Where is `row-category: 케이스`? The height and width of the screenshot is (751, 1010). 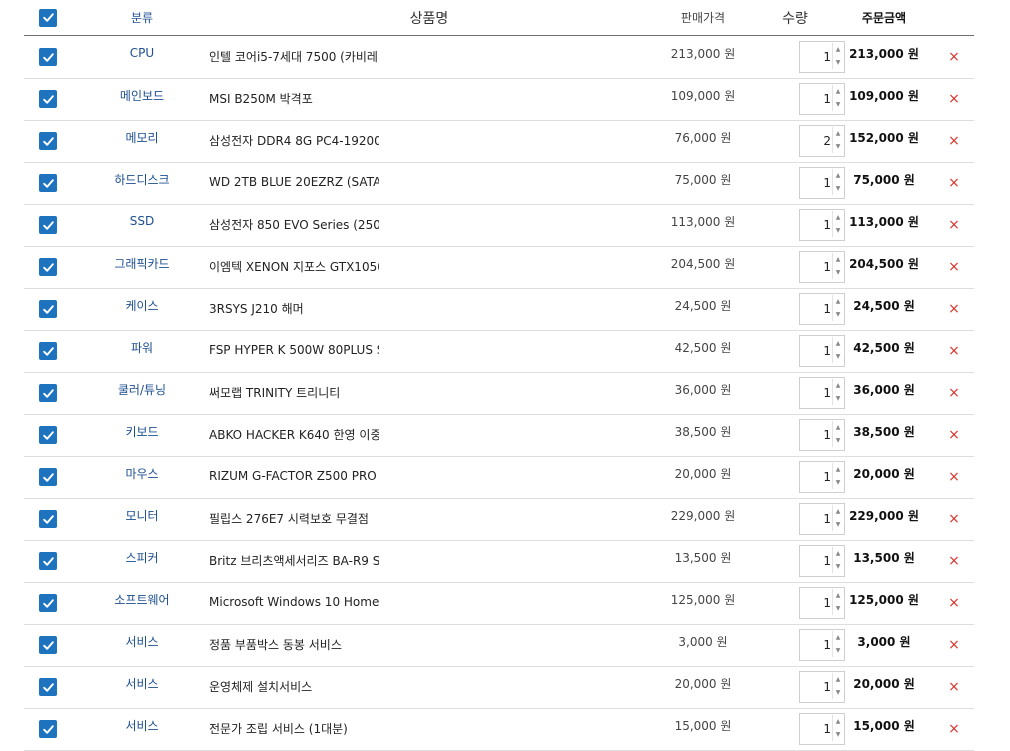 row-category: 케이스 is located at coordinates (142, 305).